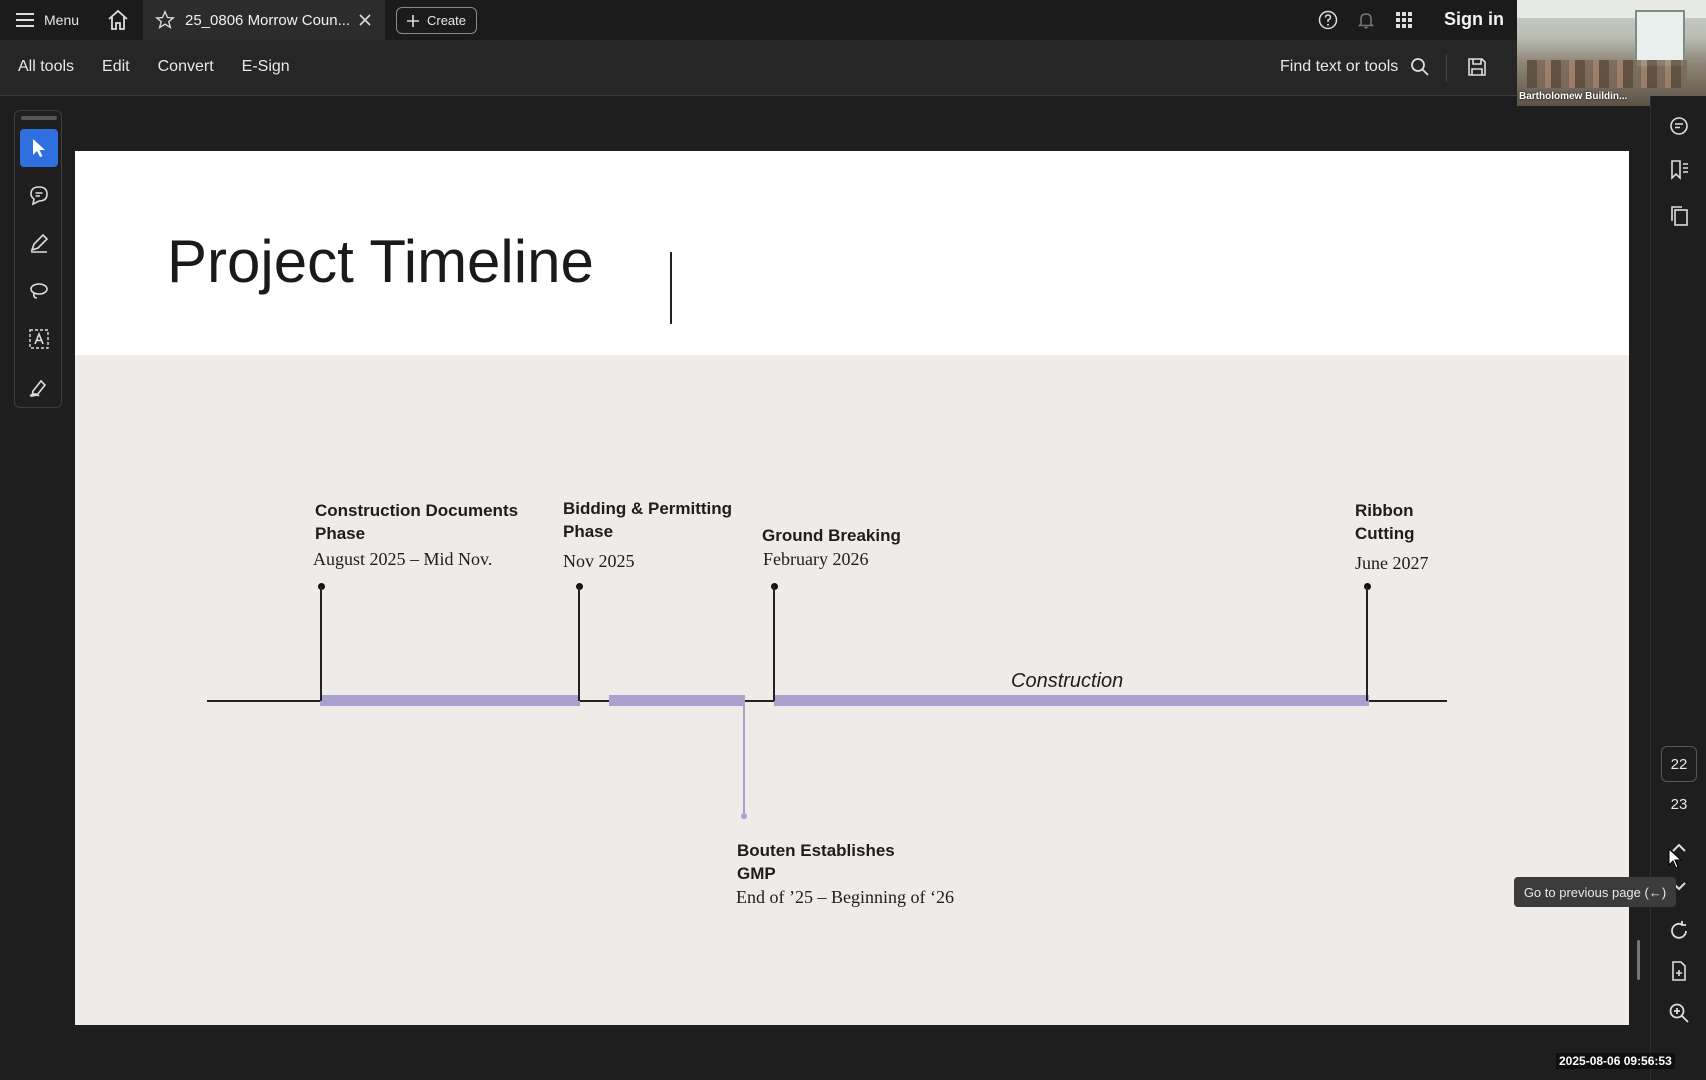 The width and height of the screenshot is (1706, 1080). What do you see at coordinates (1384, 510) in the screenshot?
I see `milestone-title-line: Ribbon` at bounding box center [1384, 510].